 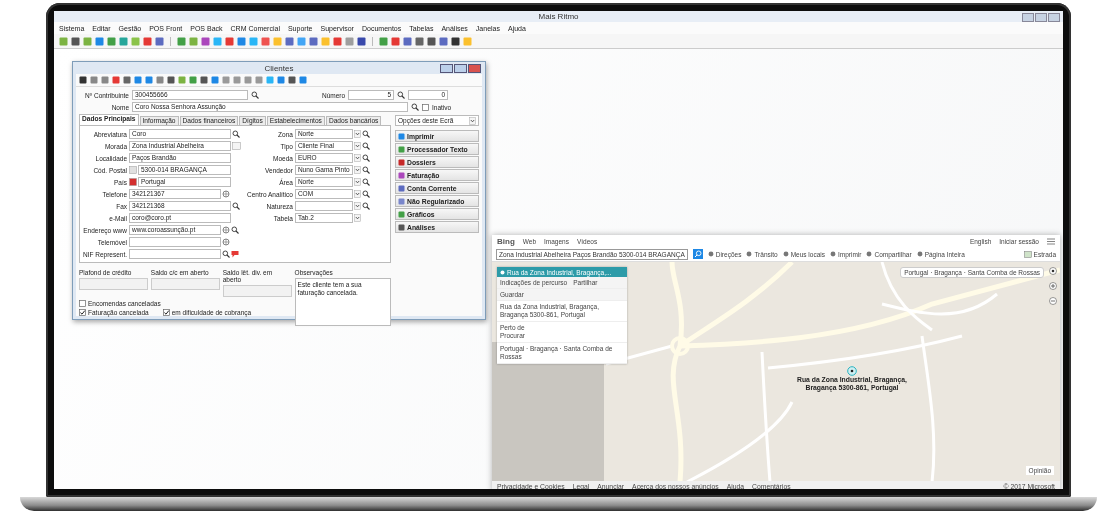 I want to click on window-title: Mais Ritmo, so click(x=558, y=16).